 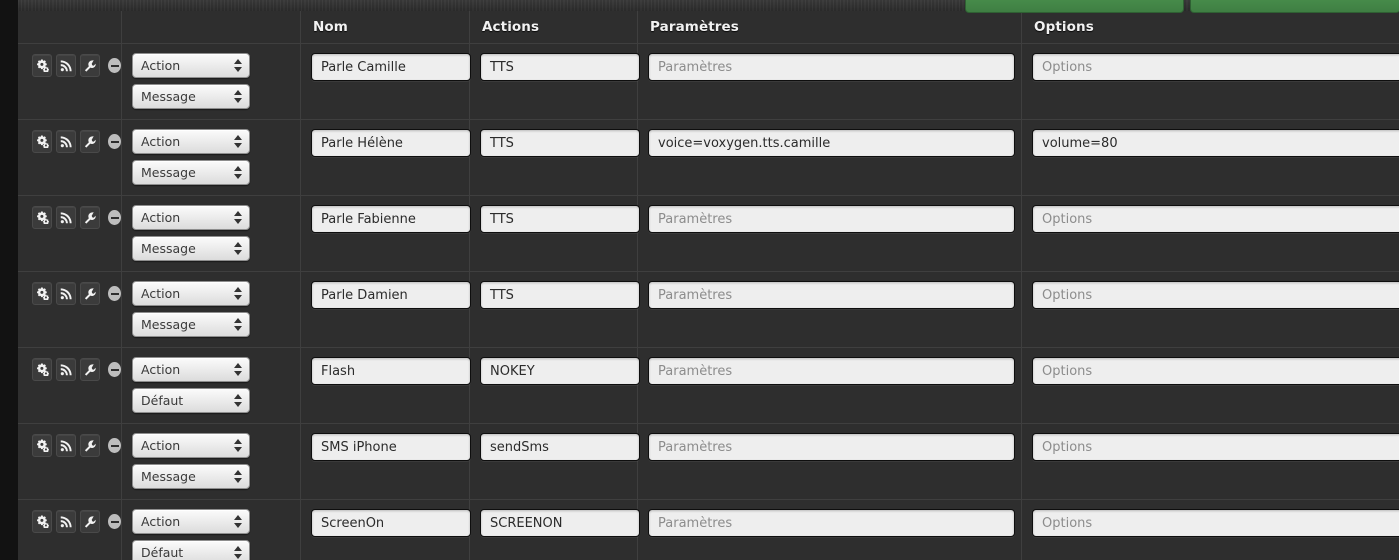 I want to click on wrench-icon, so click(x=90, y=217).